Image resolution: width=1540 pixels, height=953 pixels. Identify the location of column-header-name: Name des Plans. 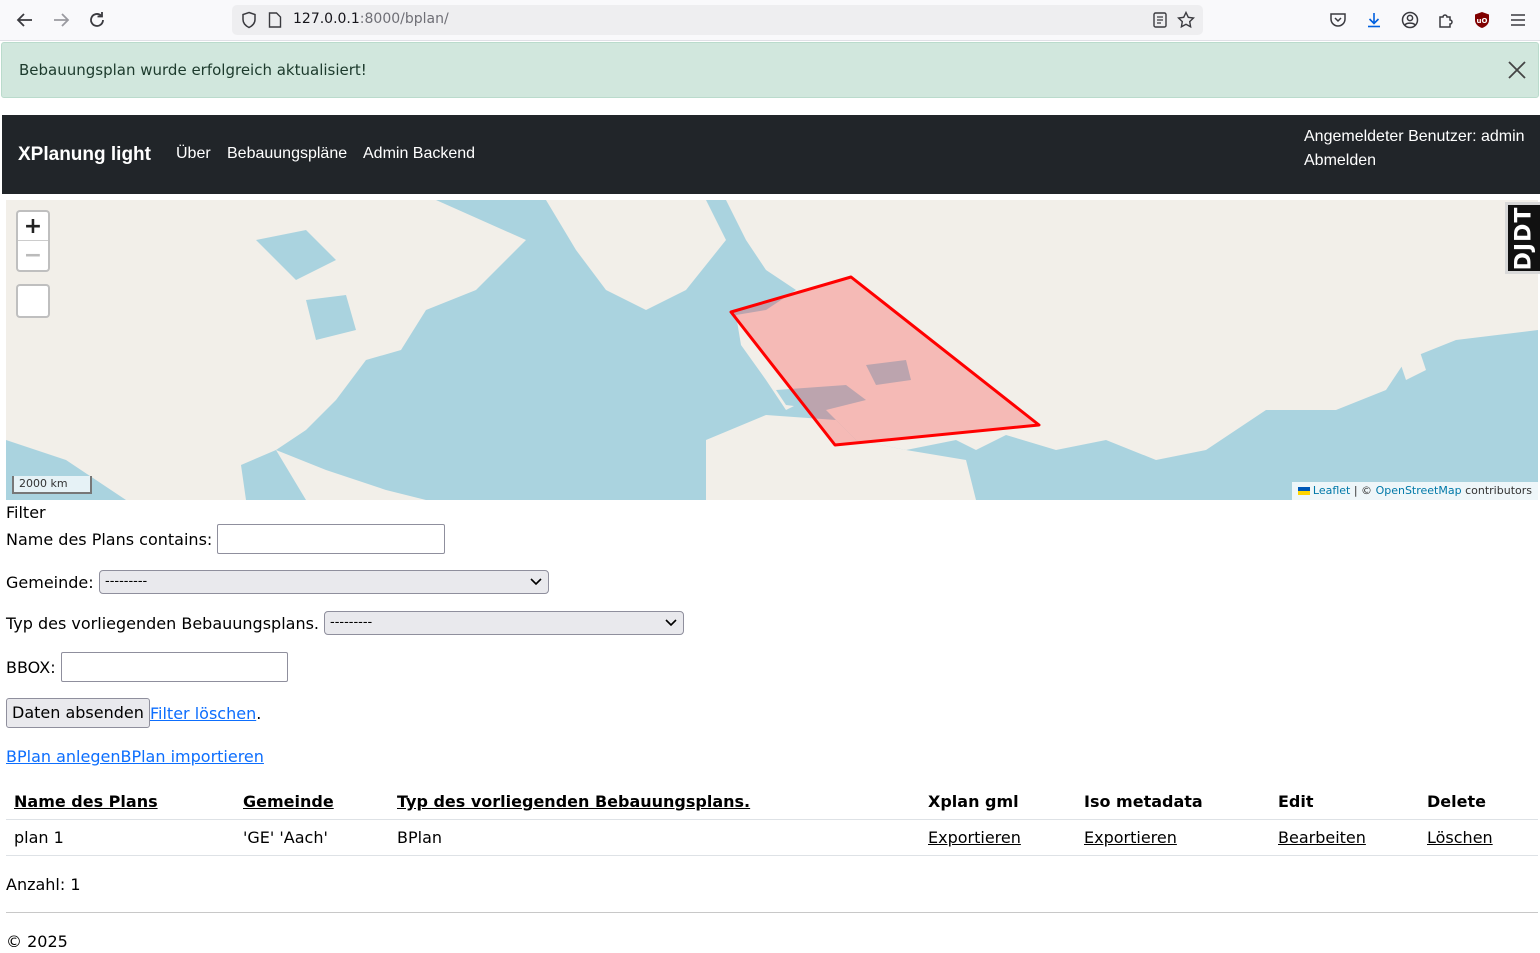
(86, 801).